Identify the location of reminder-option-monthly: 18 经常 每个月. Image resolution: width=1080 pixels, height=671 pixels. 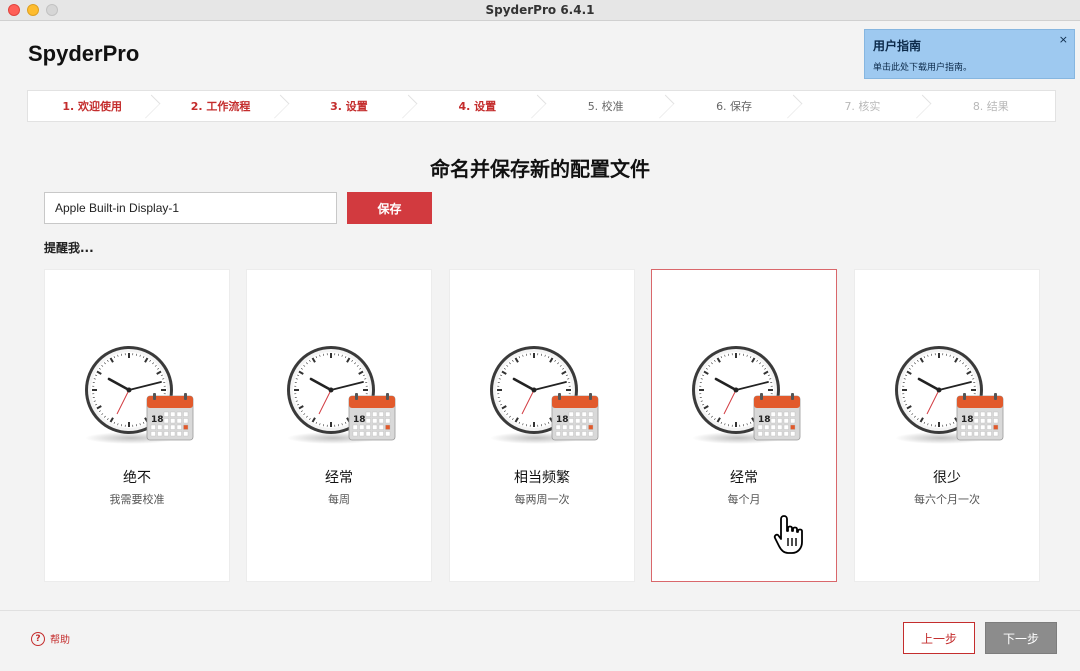
(744, 425).